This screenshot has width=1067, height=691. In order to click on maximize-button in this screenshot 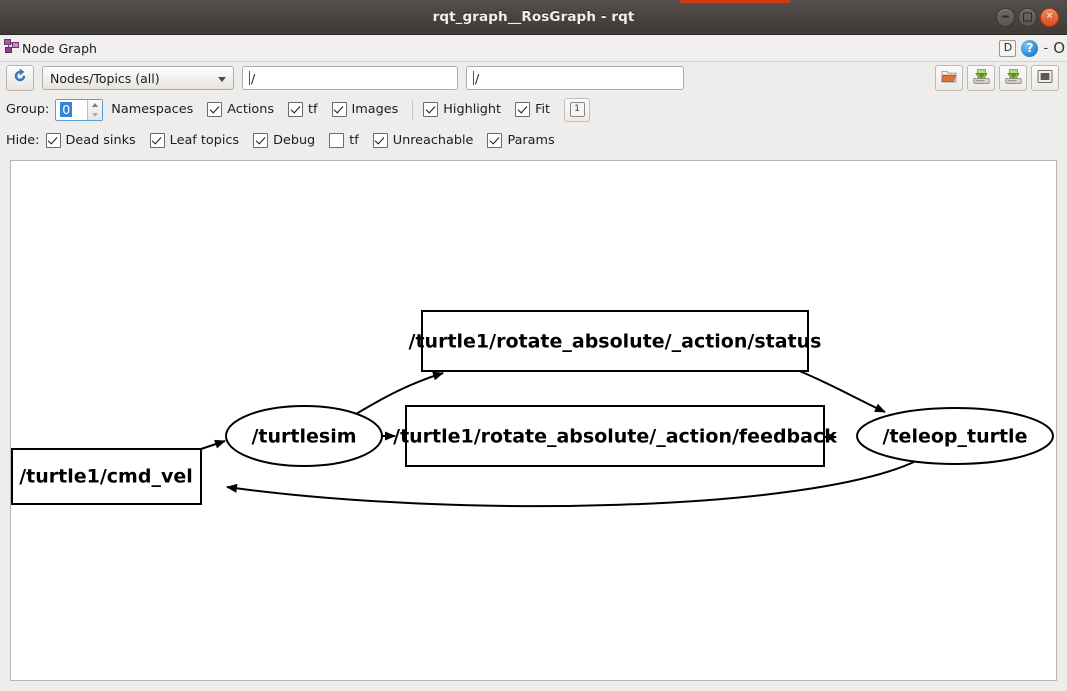, I will do `click(1027, 17)`.